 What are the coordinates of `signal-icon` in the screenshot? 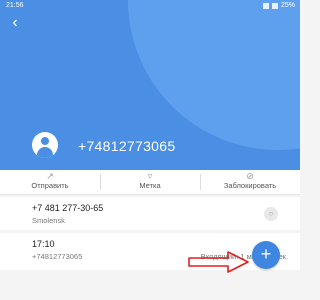 It's located at (275, 6).